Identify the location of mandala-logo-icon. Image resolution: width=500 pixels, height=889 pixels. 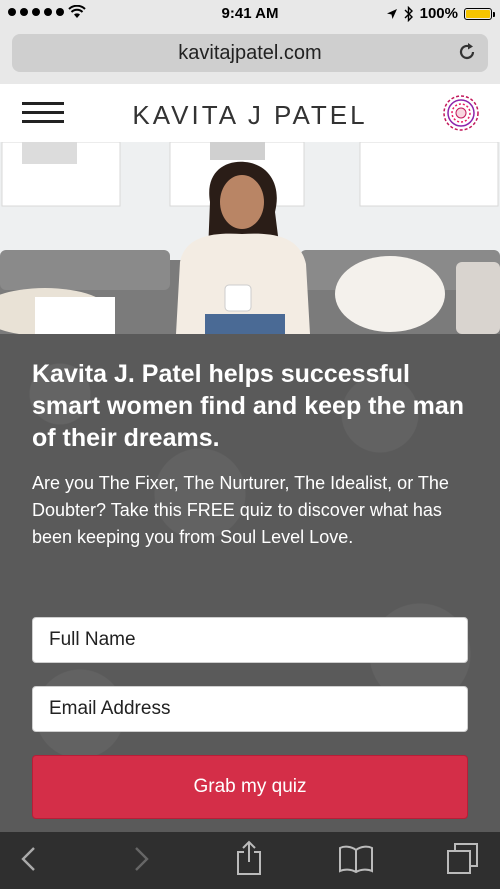
(461, 113).